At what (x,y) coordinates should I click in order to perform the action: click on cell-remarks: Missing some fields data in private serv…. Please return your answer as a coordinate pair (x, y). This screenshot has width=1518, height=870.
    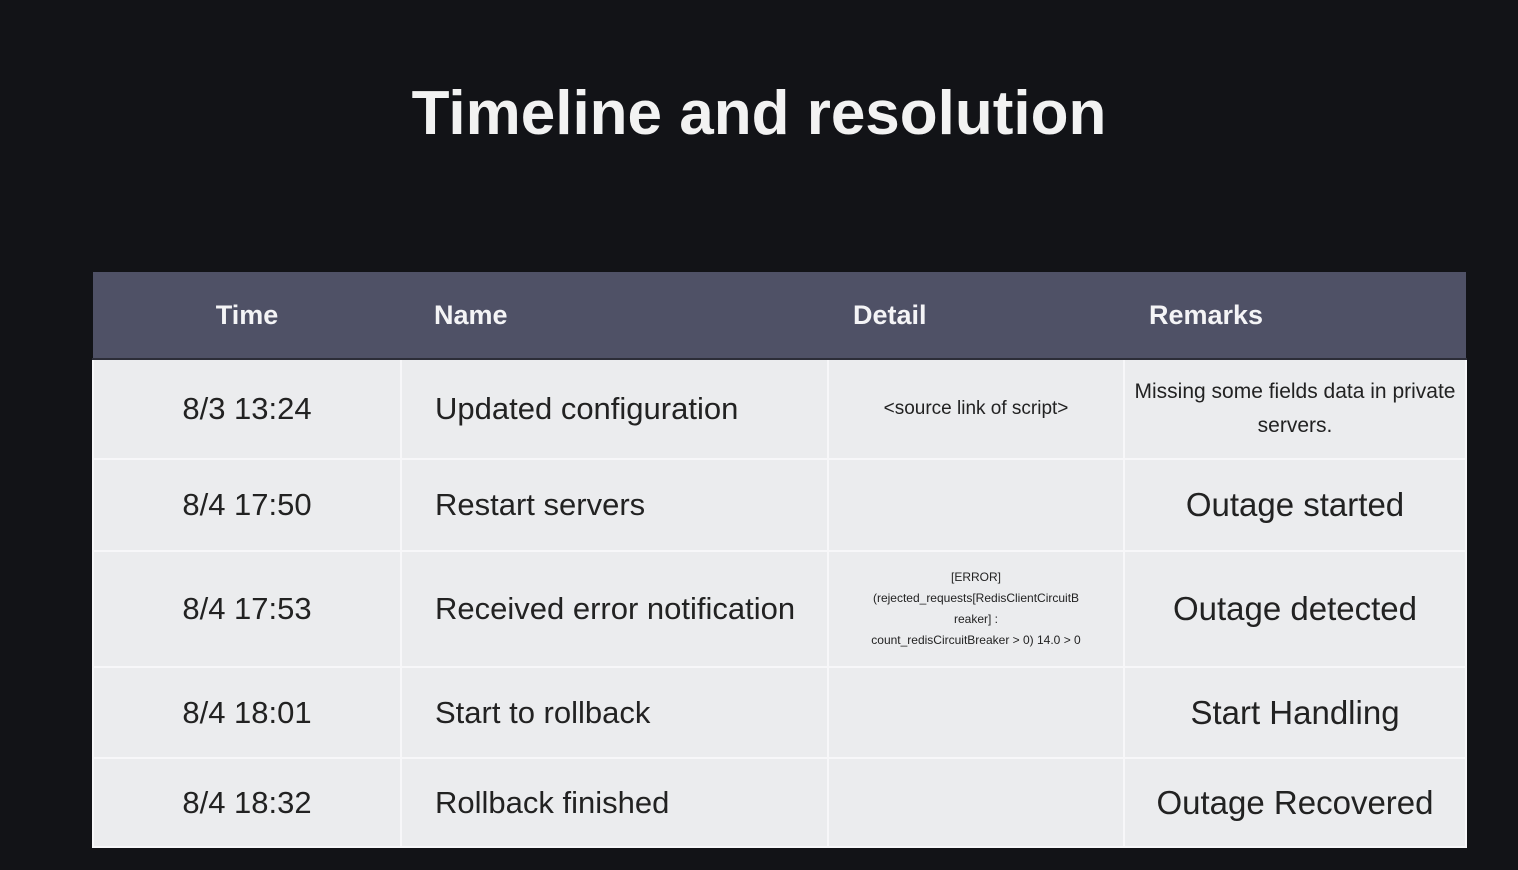
    Looking at the image, I should click on (1295, 409).